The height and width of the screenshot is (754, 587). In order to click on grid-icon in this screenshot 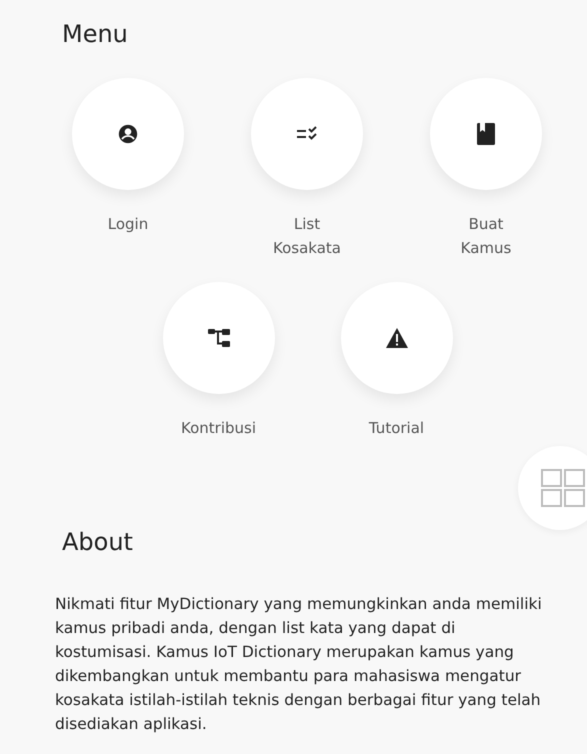, I will do `click(563, 488)`.